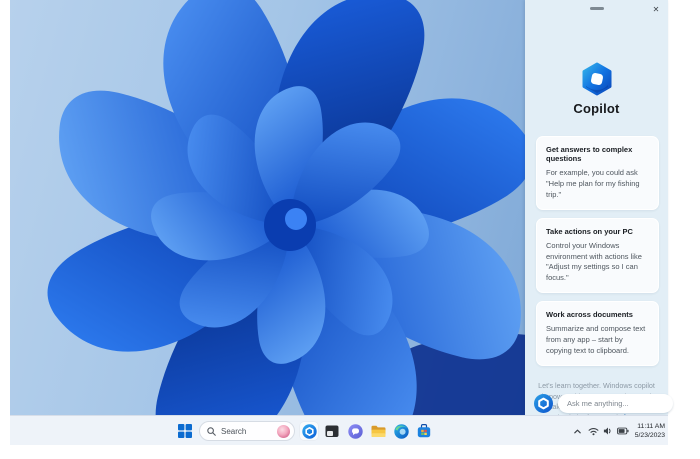  I want to click on card-title: Work across documents, so click(589, 315).